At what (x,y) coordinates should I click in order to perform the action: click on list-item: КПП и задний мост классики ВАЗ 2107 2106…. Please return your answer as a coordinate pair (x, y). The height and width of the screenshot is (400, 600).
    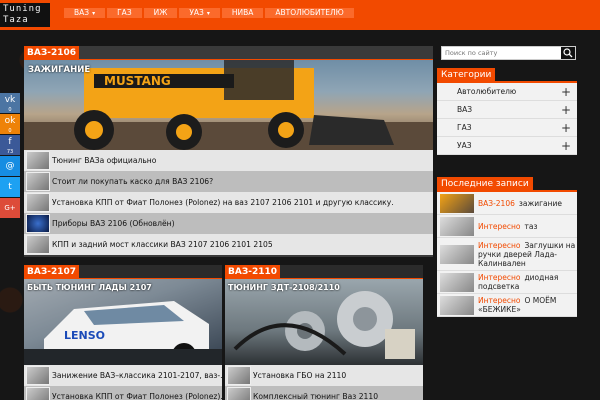
    Looking at the image, I should click on (228, 244).